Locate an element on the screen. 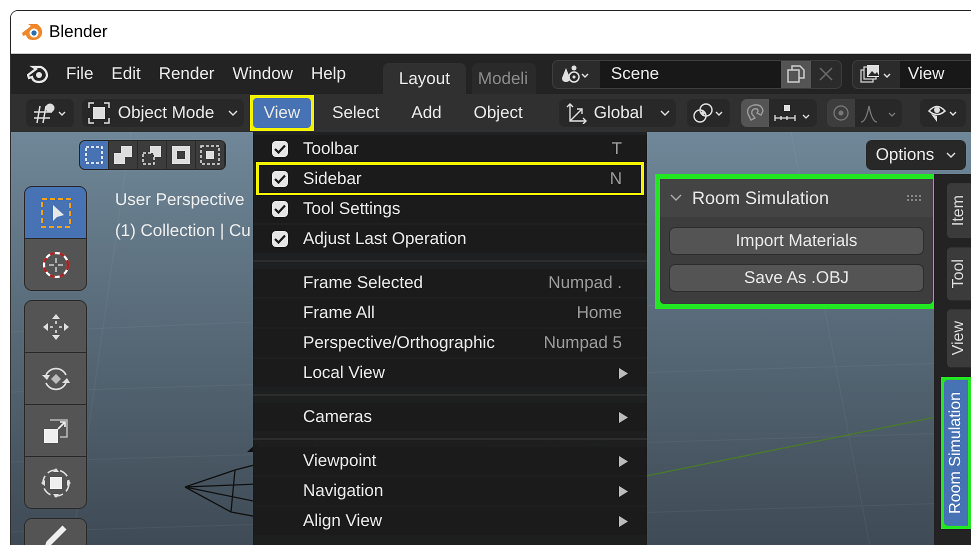 Image resolution: width=971 pixels, height=545 pixels. menu-item: Cameras is located at coordinates (450, 417).